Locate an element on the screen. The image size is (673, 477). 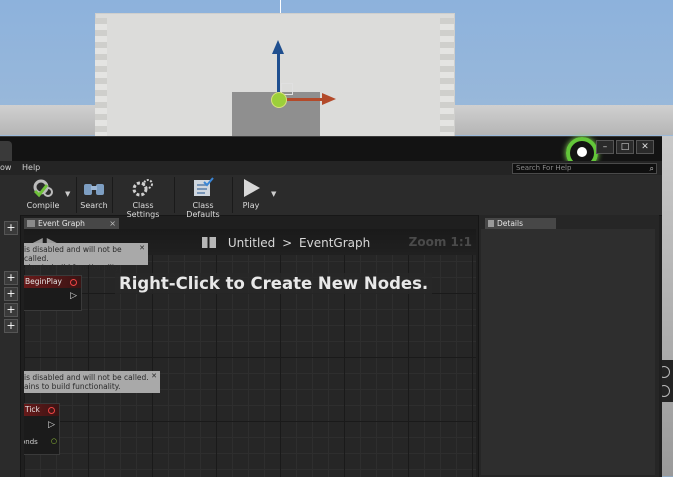
graph-icon is located at coordinates (31, 223).